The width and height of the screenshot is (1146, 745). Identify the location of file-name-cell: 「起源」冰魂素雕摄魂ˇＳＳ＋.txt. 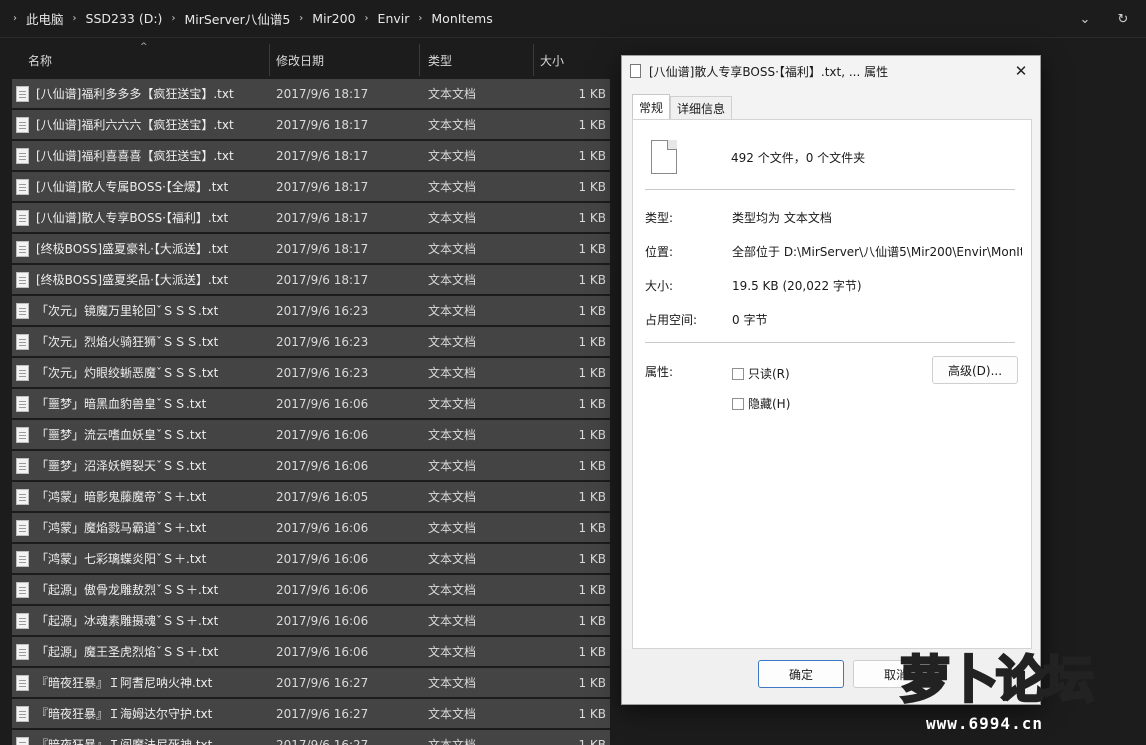
(141, 620).